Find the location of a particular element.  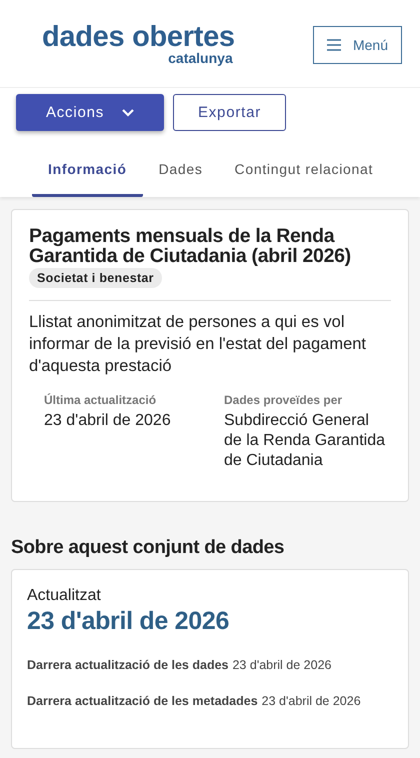

fact-value: Subdirecció General de la Renda Garantida de Ciutadania is located at coordinates (305, 441).